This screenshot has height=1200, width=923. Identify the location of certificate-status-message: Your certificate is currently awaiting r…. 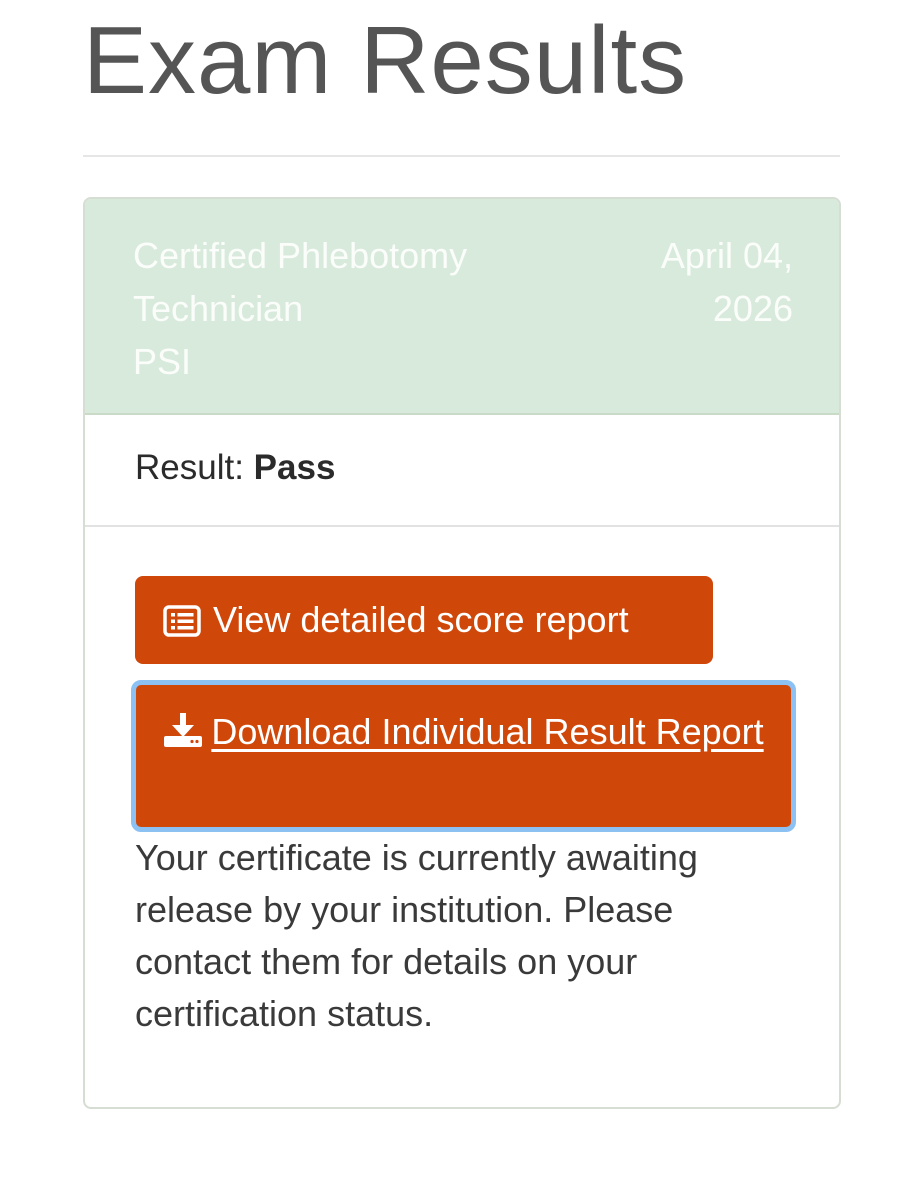
(416, 935).